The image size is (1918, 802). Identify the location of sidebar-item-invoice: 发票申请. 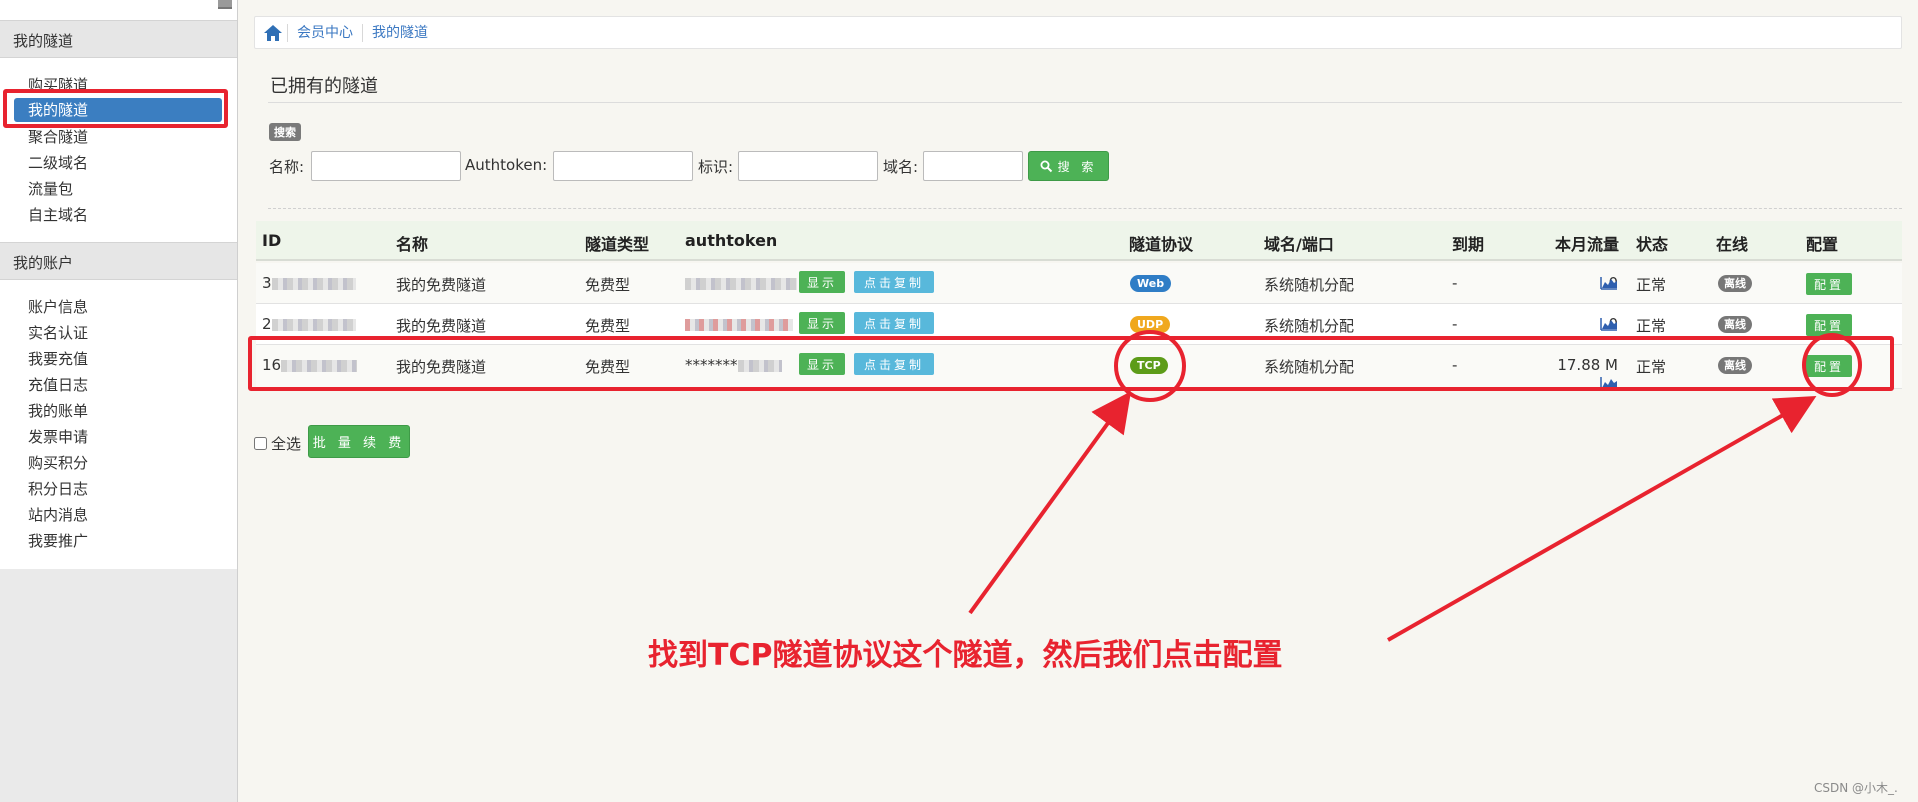
(58, 437).